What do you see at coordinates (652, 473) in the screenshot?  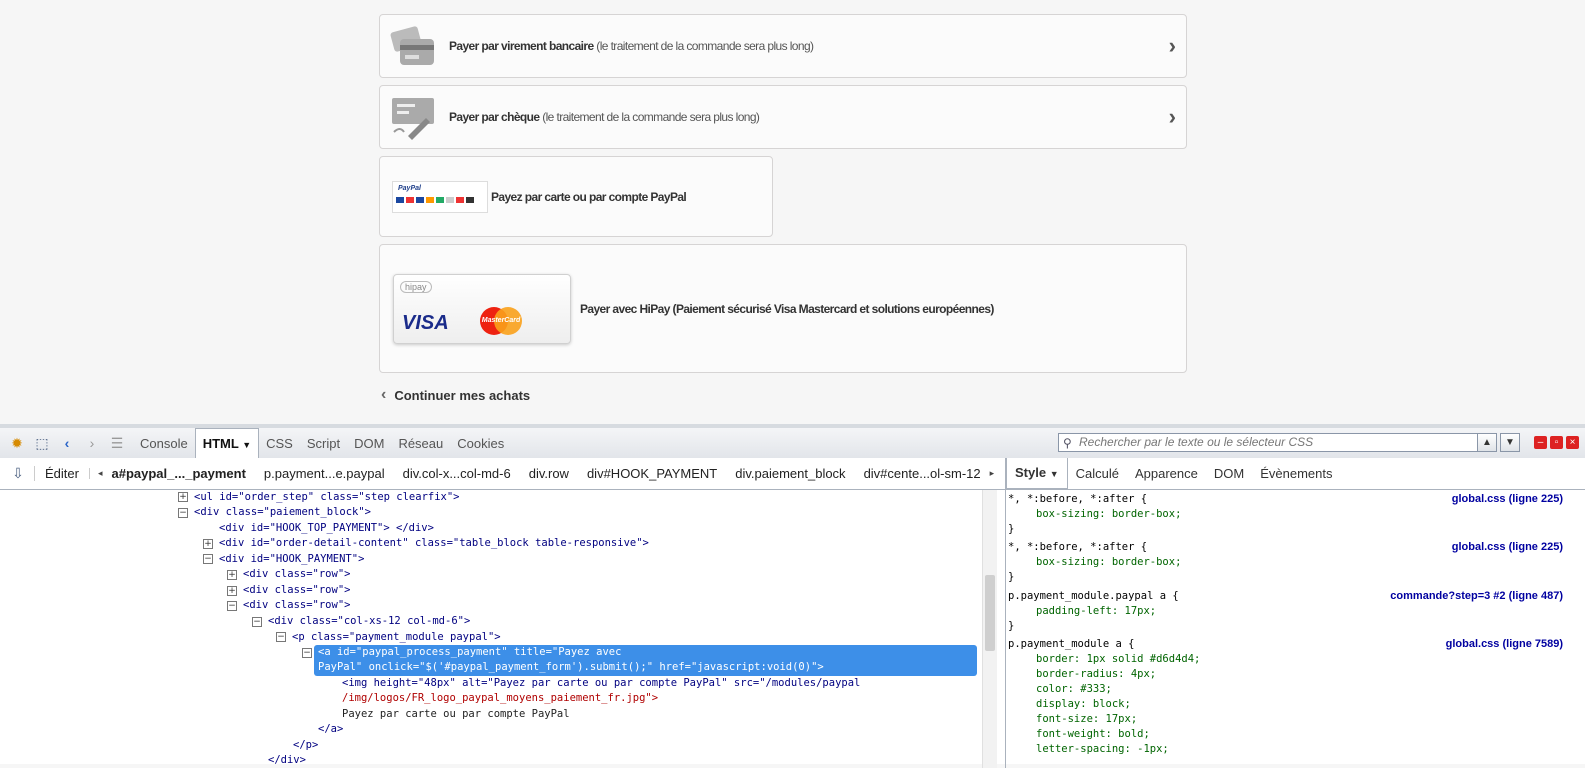 I see `crumb-item: div#HOOK_PAYMENT` at bounding box center [652, 473].